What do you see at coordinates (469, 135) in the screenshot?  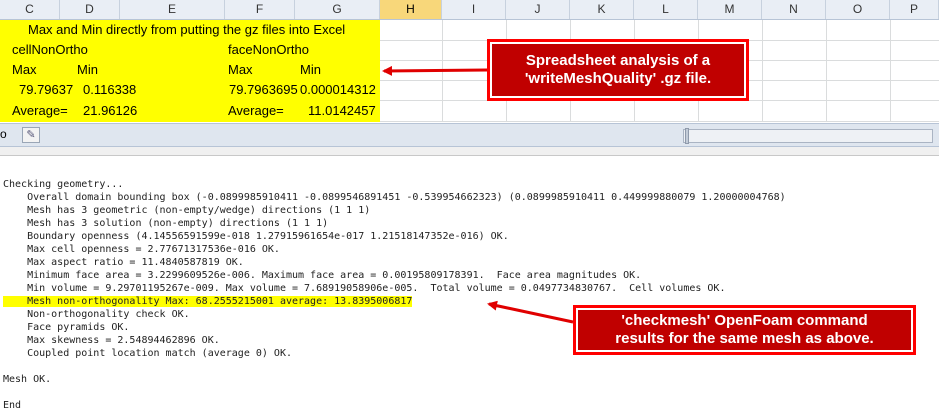 I see `sheet-tab-bar: o ✎` at bounding box center [469, 135].